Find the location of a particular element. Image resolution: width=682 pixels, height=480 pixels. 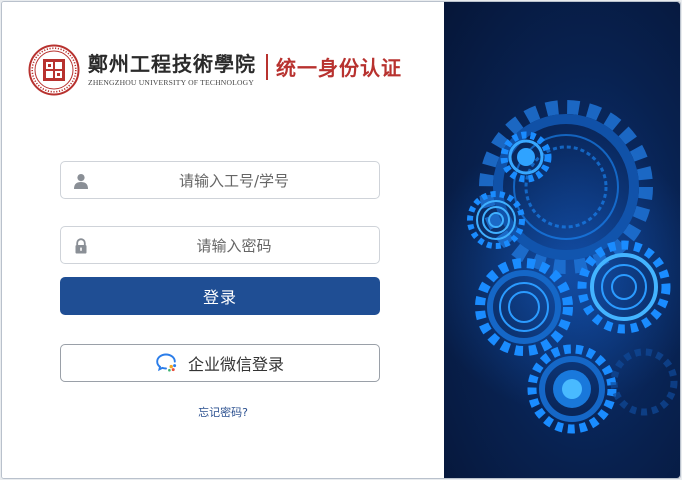

password-input is located at coordinates (234, 246).